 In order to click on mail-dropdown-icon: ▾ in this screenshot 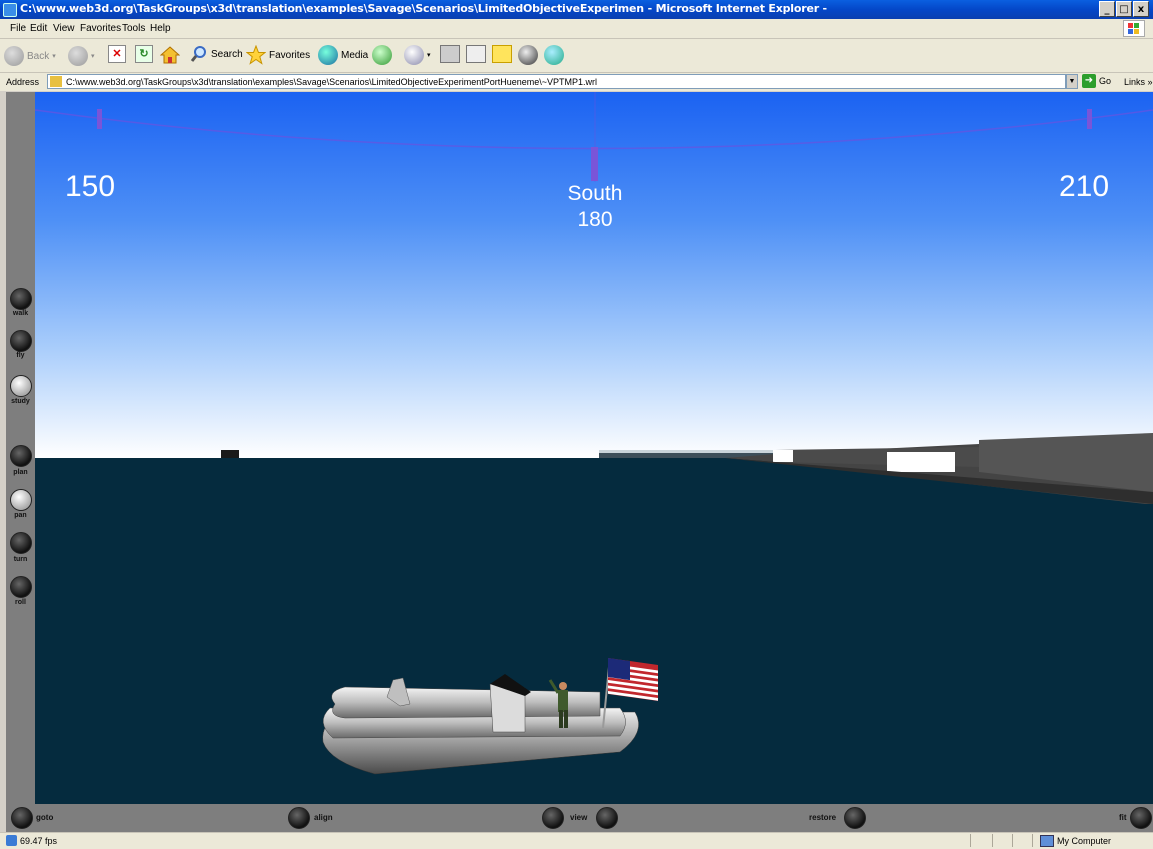, I will do `click(429, 55)`.